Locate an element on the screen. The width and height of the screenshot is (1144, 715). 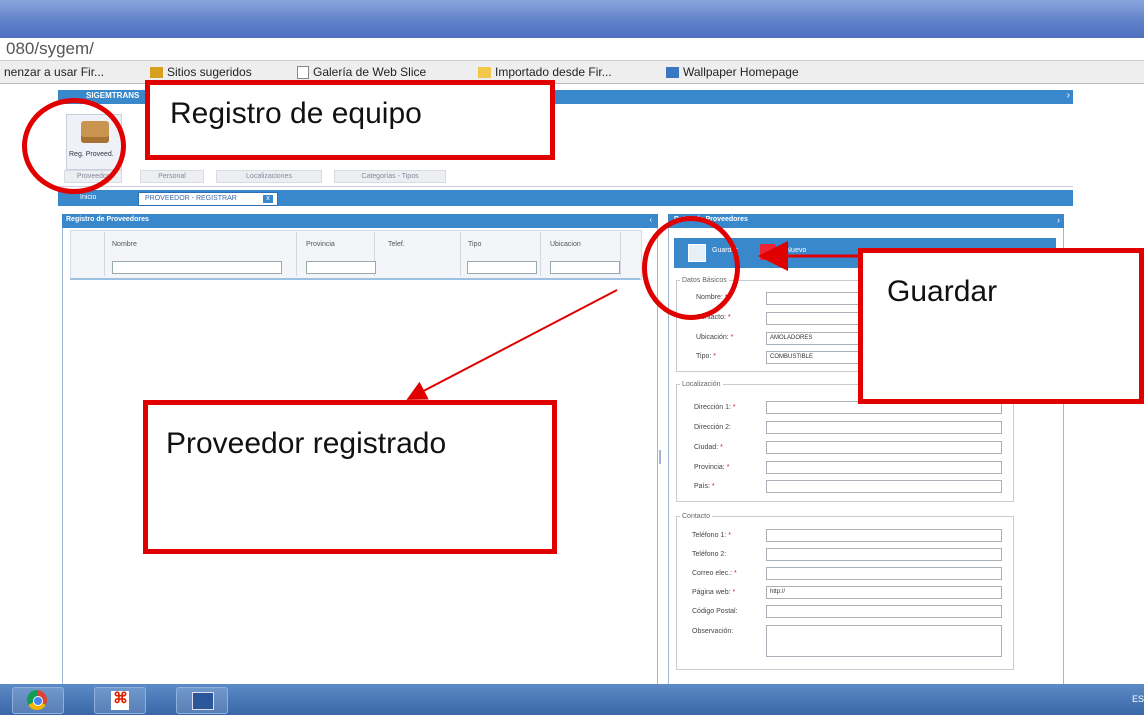
annotation-arrows is located at coordinates (633, 320).